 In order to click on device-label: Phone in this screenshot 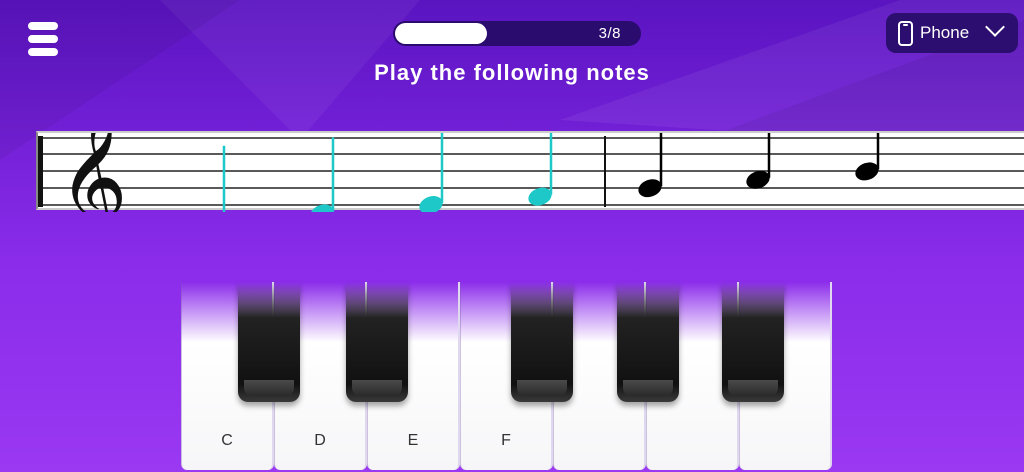, I will do `click(945, 32)`.